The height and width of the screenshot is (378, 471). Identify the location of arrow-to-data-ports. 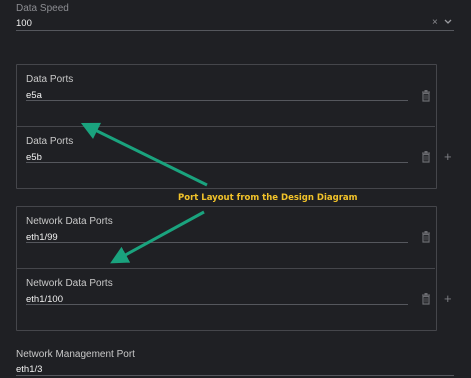
(144, 154).